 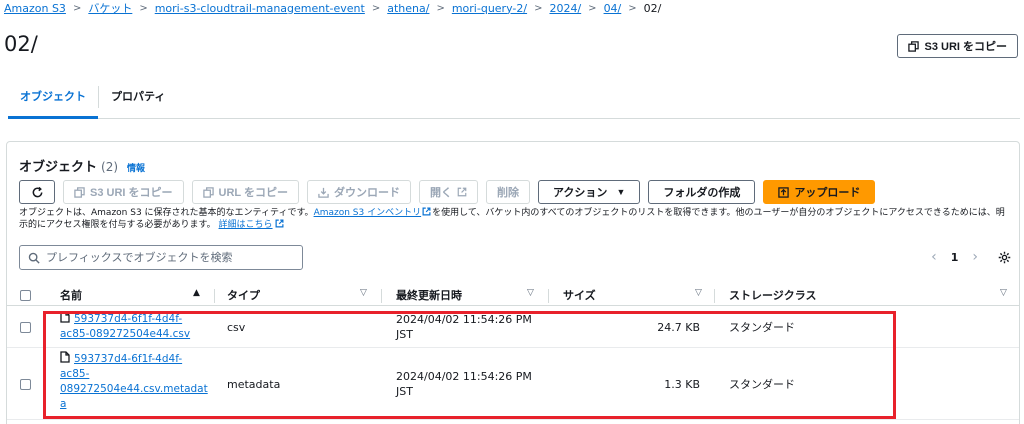 I want to click on objects-heading-label: オブジェクト, so click(x=58, y=167).